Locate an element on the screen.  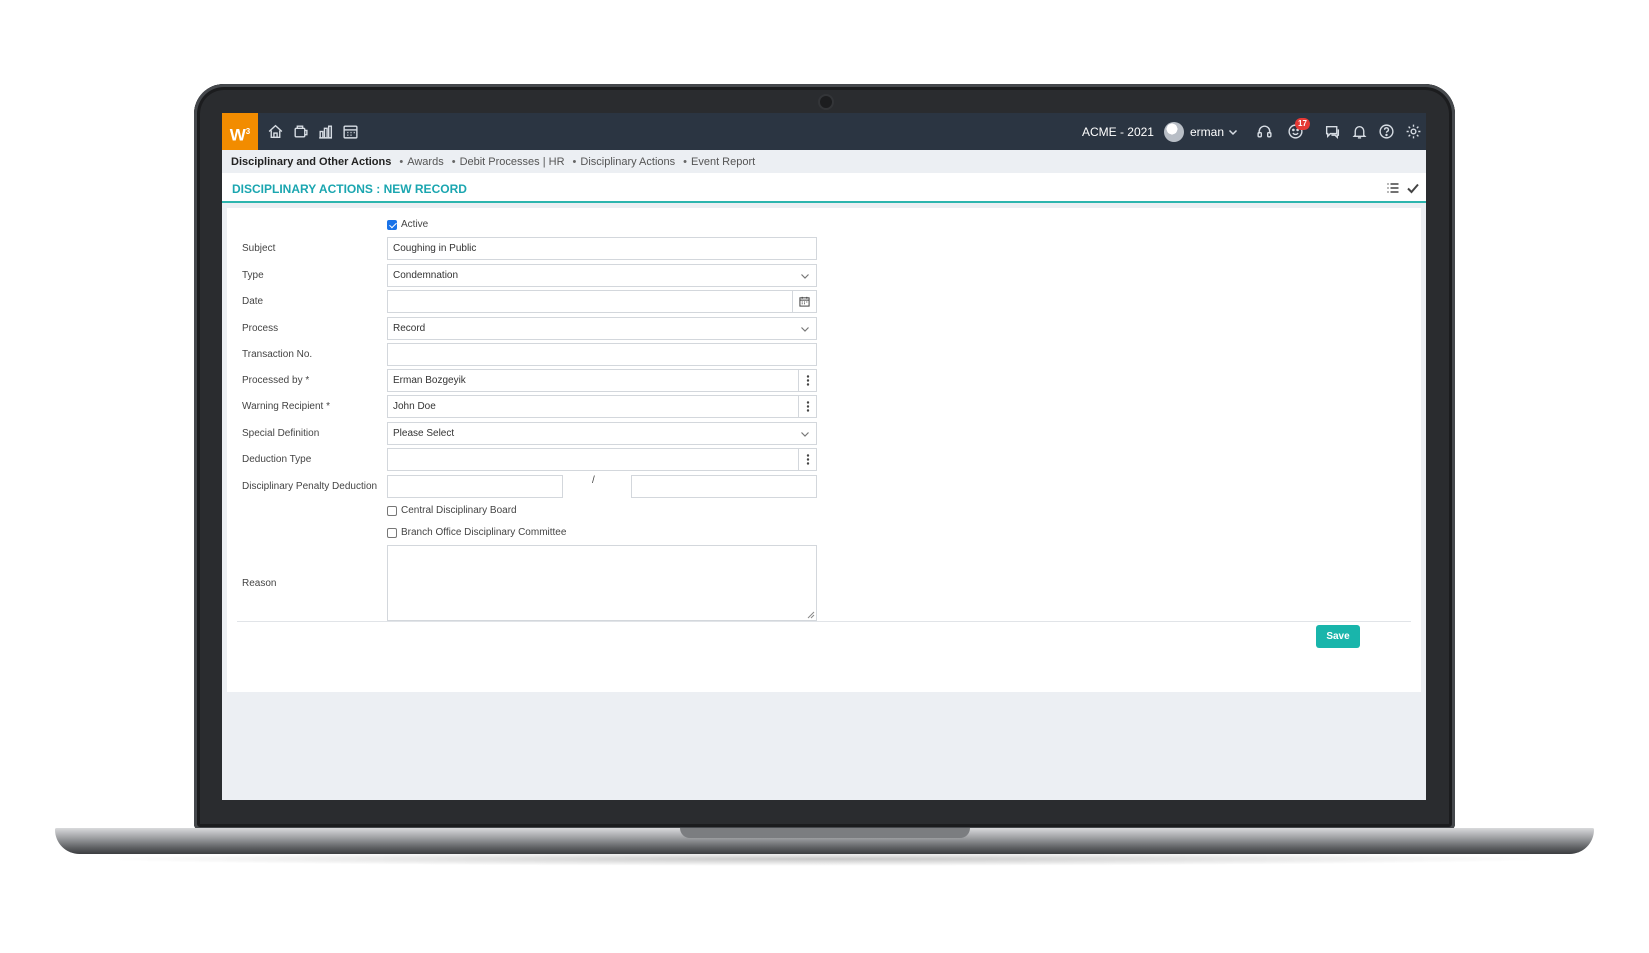
date-picker-button is located at coordinates (804, 301).